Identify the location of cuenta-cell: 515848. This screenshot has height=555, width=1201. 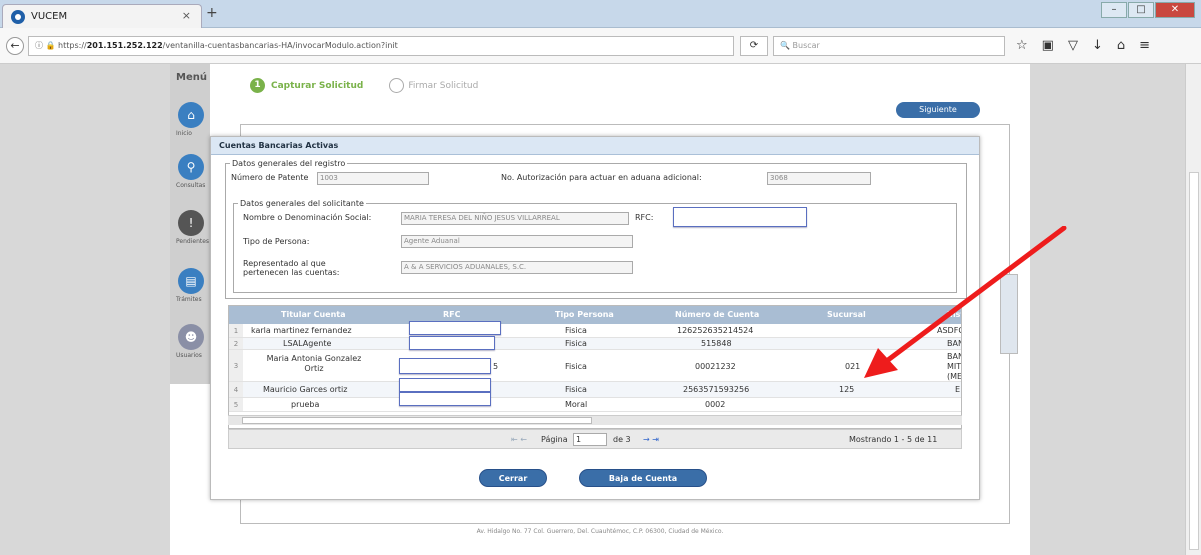
(716, 343).